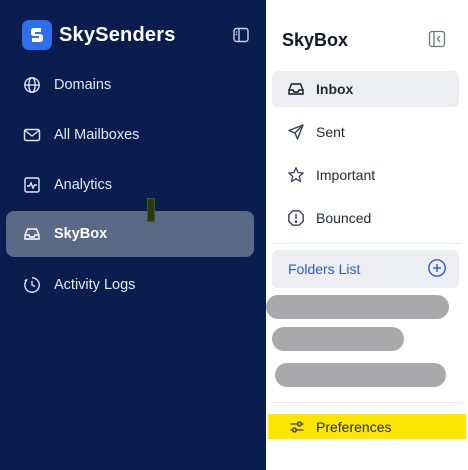 Image resolution: width=468 pixels, height=470 pixels. Describe the element at coordinates (32, 85) in the screenshot. I see `globe-icon` at that location.